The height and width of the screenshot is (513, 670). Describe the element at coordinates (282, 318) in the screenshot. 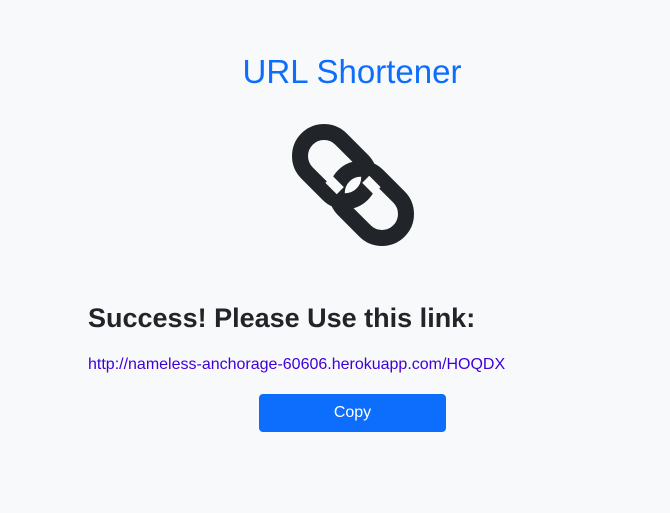

I see `success-message: Success! Please Use this link:` at that location.